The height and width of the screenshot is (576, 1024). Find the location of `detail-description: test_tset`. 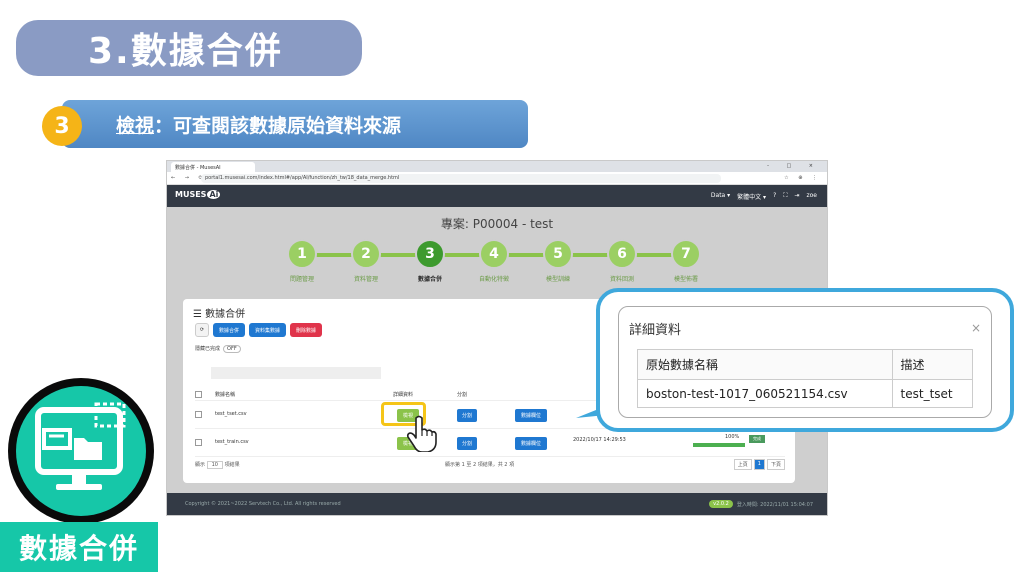

detail-description: test_tset is located at coordinates (932, 393).